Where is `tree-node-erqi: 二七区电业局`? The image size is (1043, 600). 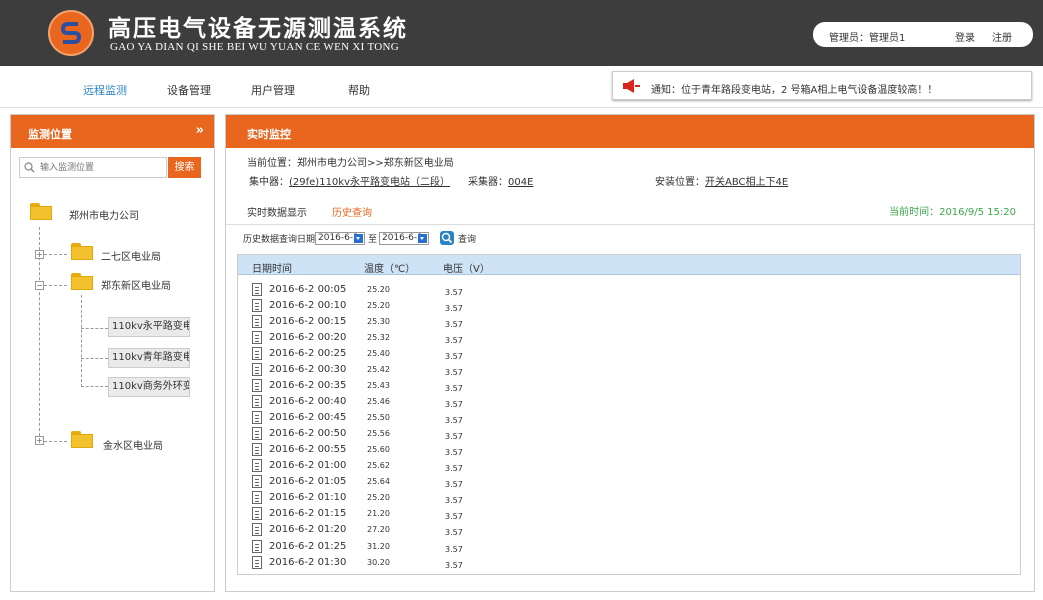
tree-node-erqi: 二七区电业局 is located at coordinates (131, 255).